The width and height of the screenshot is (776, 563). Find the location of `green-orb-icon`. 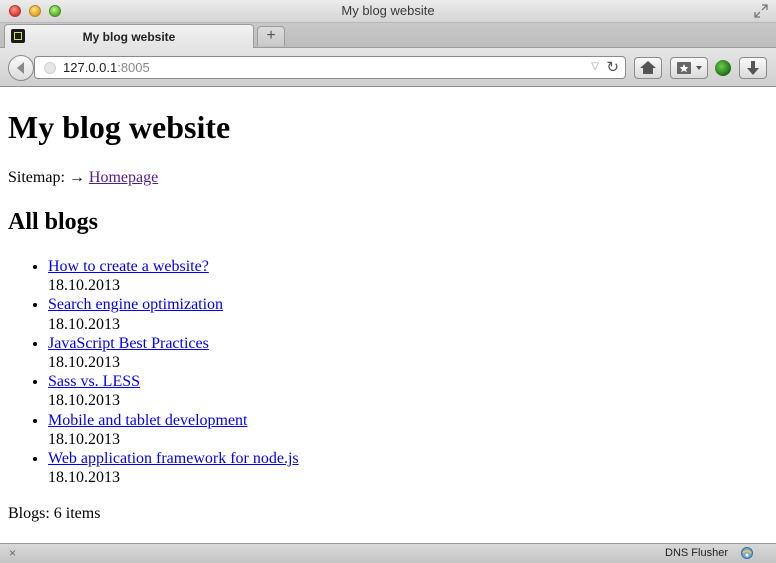

green-orb-icon is located at coordinates (723, 68).